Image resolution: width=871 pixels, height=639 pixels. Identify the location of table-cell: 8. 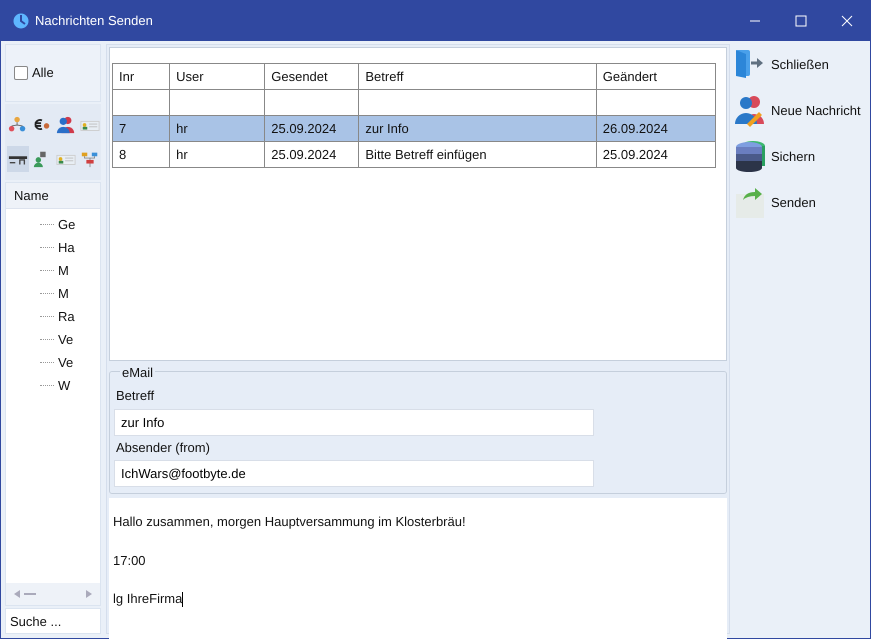
(141, 155).